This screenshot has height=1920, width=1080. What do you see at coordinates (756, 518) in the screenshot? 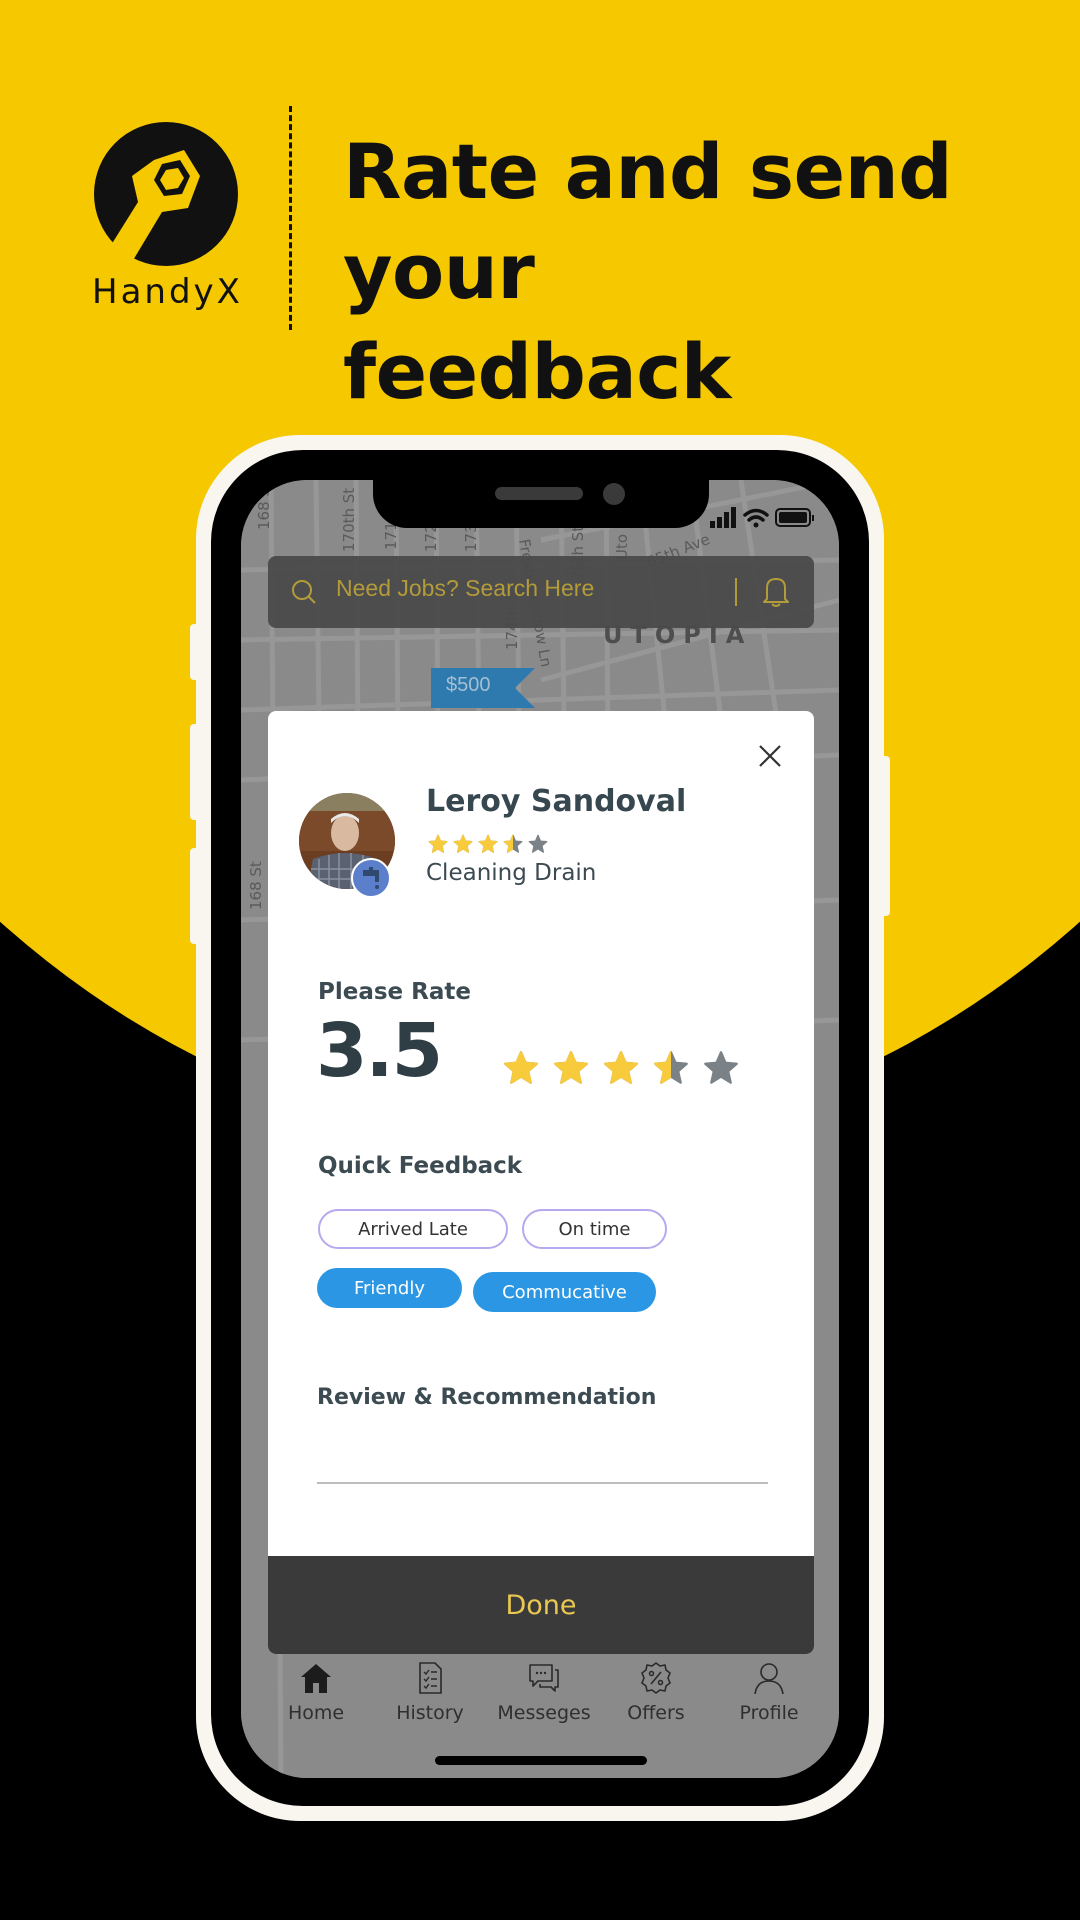
I see `wifi-icon` at bounding box center [756, 518].